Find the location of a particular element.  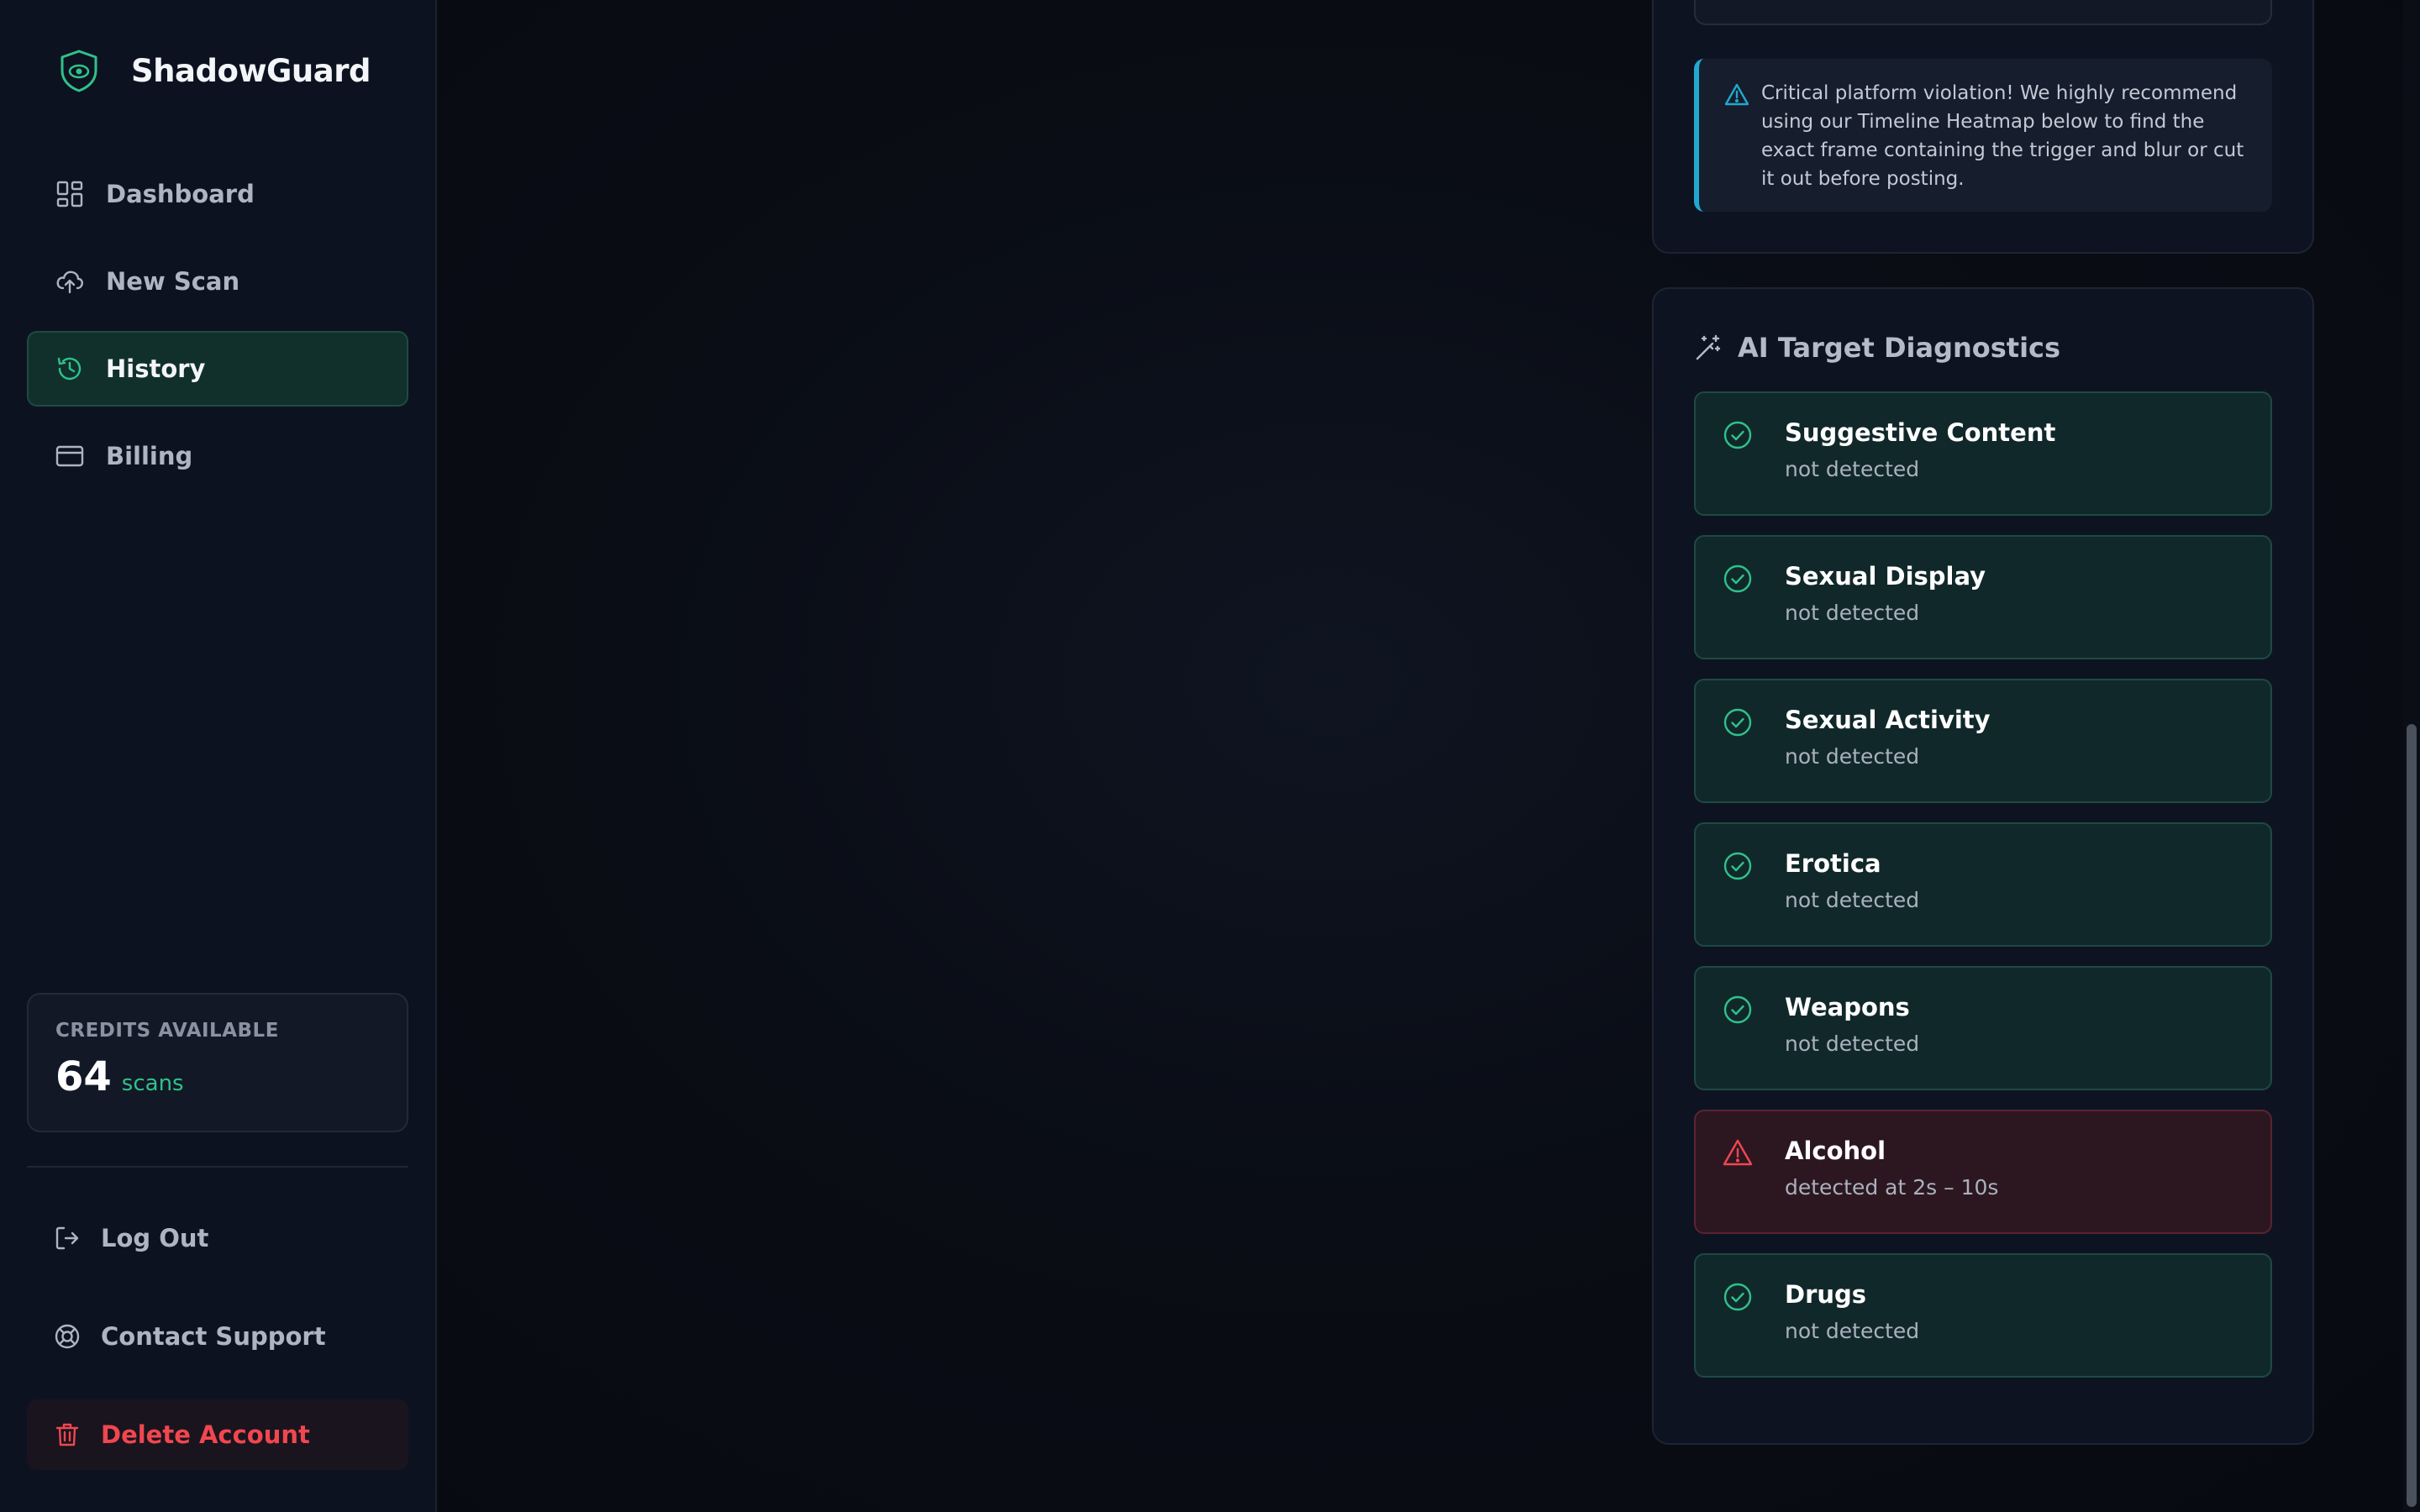

dashboard-grid-icon is located at coordinates (69, 194).